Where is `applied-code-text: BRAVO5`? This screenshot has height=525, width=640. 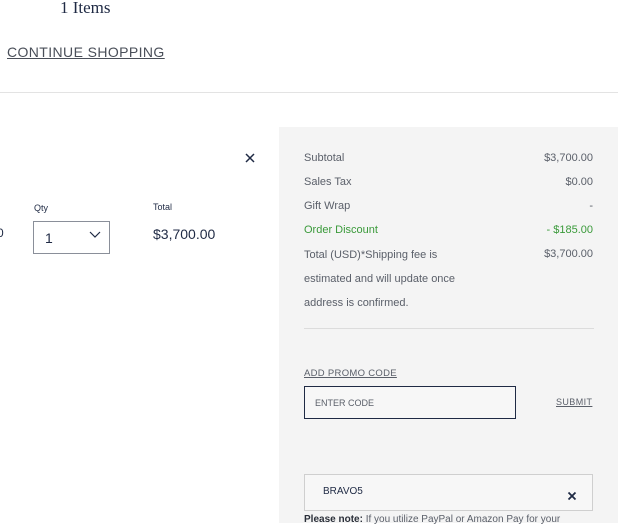
applied-code-text: BRAVO5 is located at coordinates (343, 491).